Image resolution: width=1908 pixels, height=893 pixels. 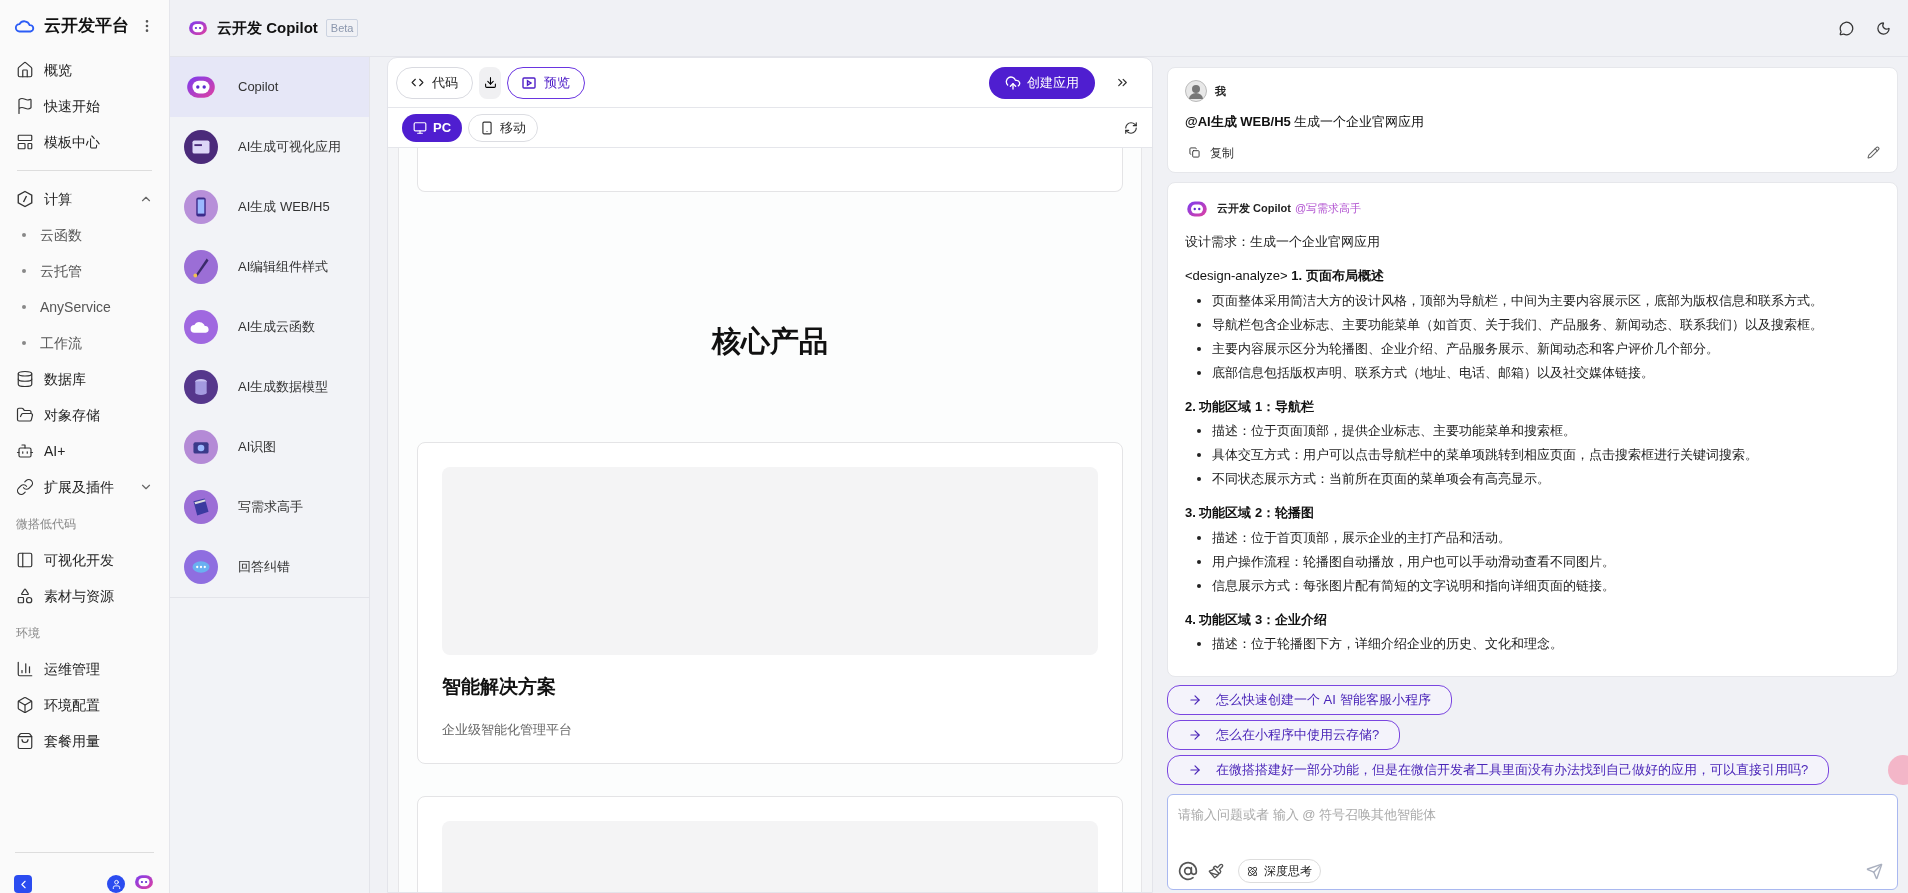 I want to click on suggestion-chip: 怎么在小程序中使用云存储?, so click(x=1284, y=734).